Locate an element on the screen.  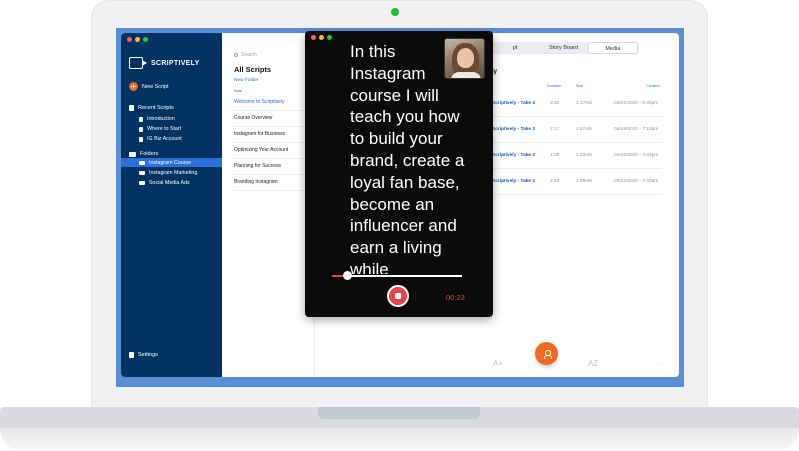
media-name: Scriptively - Take 2 is located at coordinates (514, 155).